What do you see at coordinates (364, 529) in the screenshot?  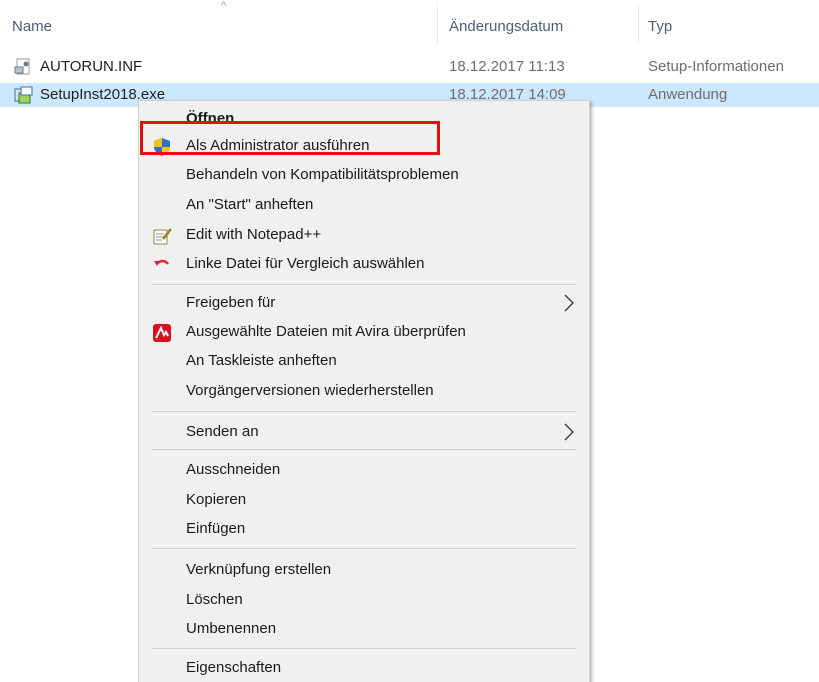 I see `menu-item-paste: Einfügen` at bounding box center [364, 529].